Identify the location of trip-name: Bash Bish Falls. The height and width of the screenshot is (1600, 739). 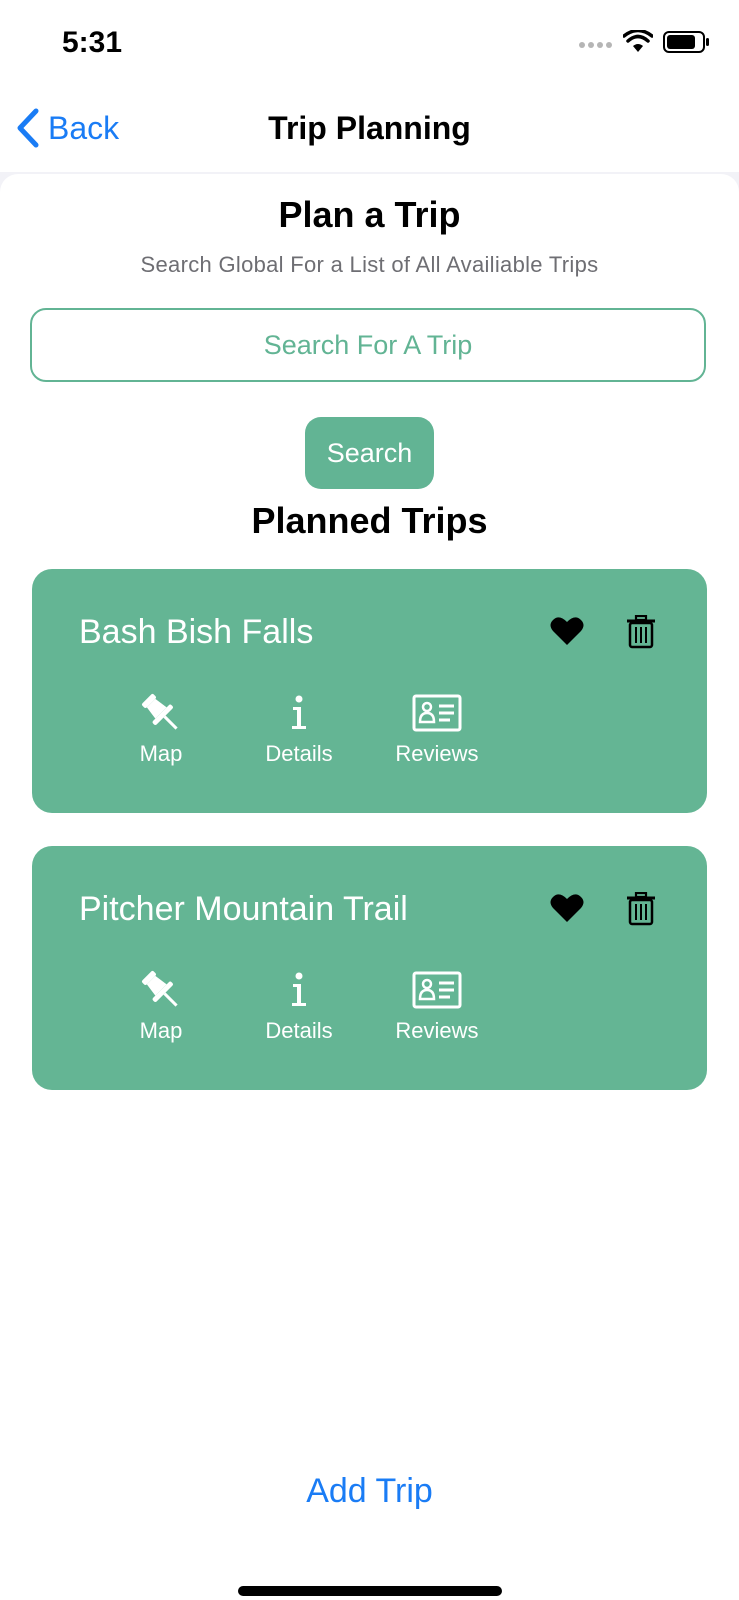
(196, 632).